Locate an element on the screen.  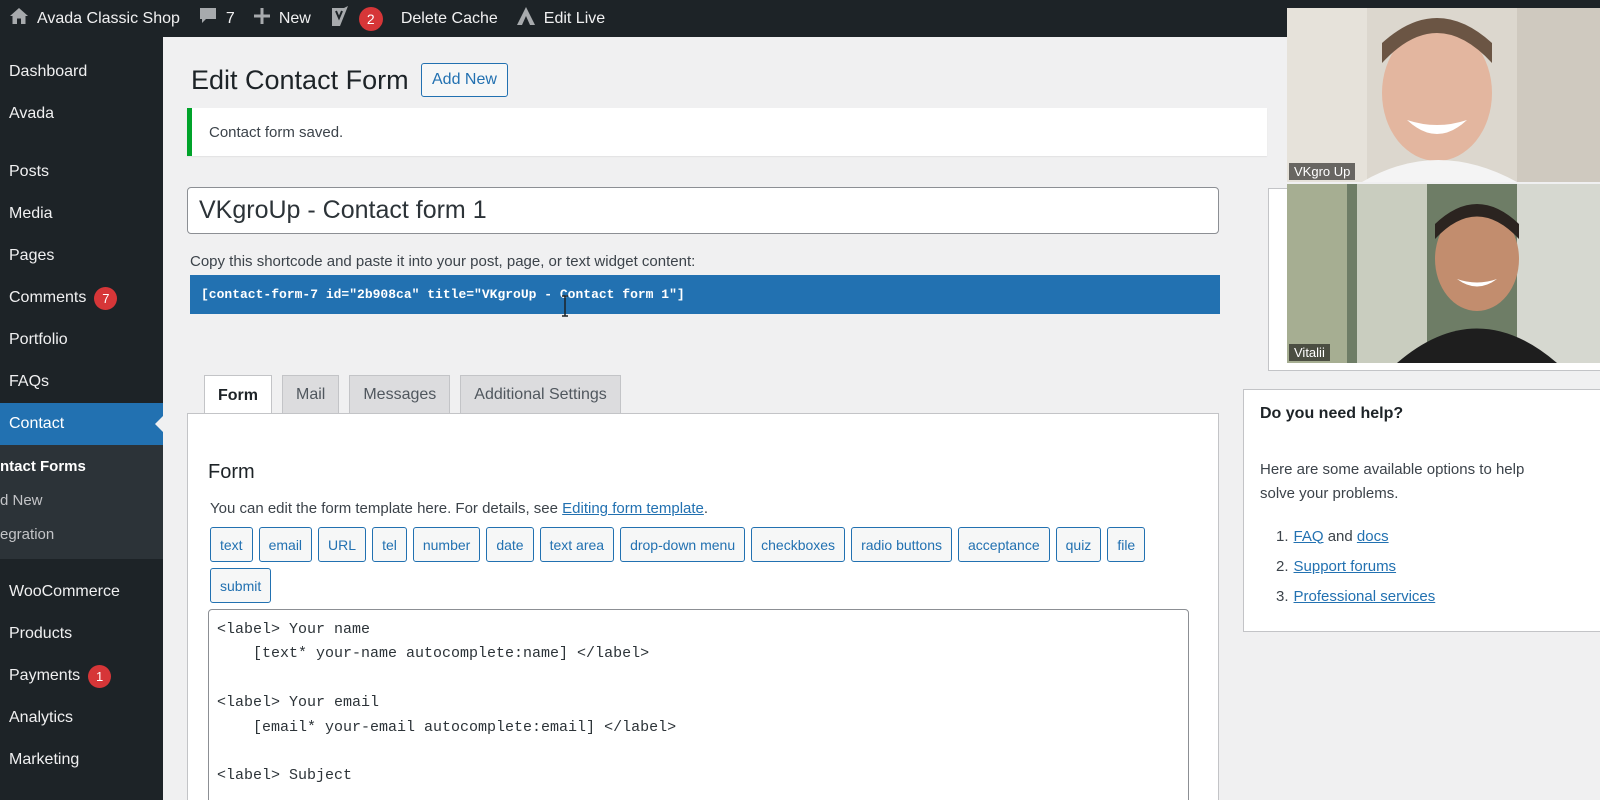
avada-icon is located at coordinates (526, 18).